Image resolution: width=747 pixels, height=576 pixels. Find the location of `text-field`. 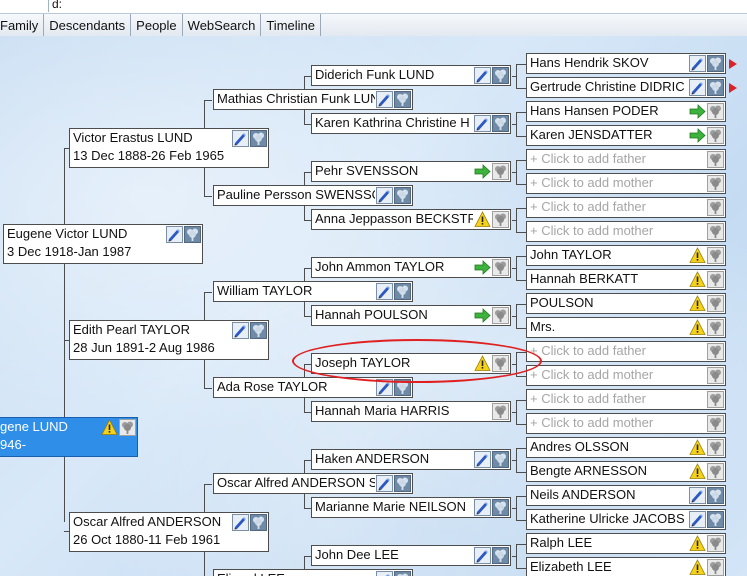

text-field is located at coordinates (388, 6).